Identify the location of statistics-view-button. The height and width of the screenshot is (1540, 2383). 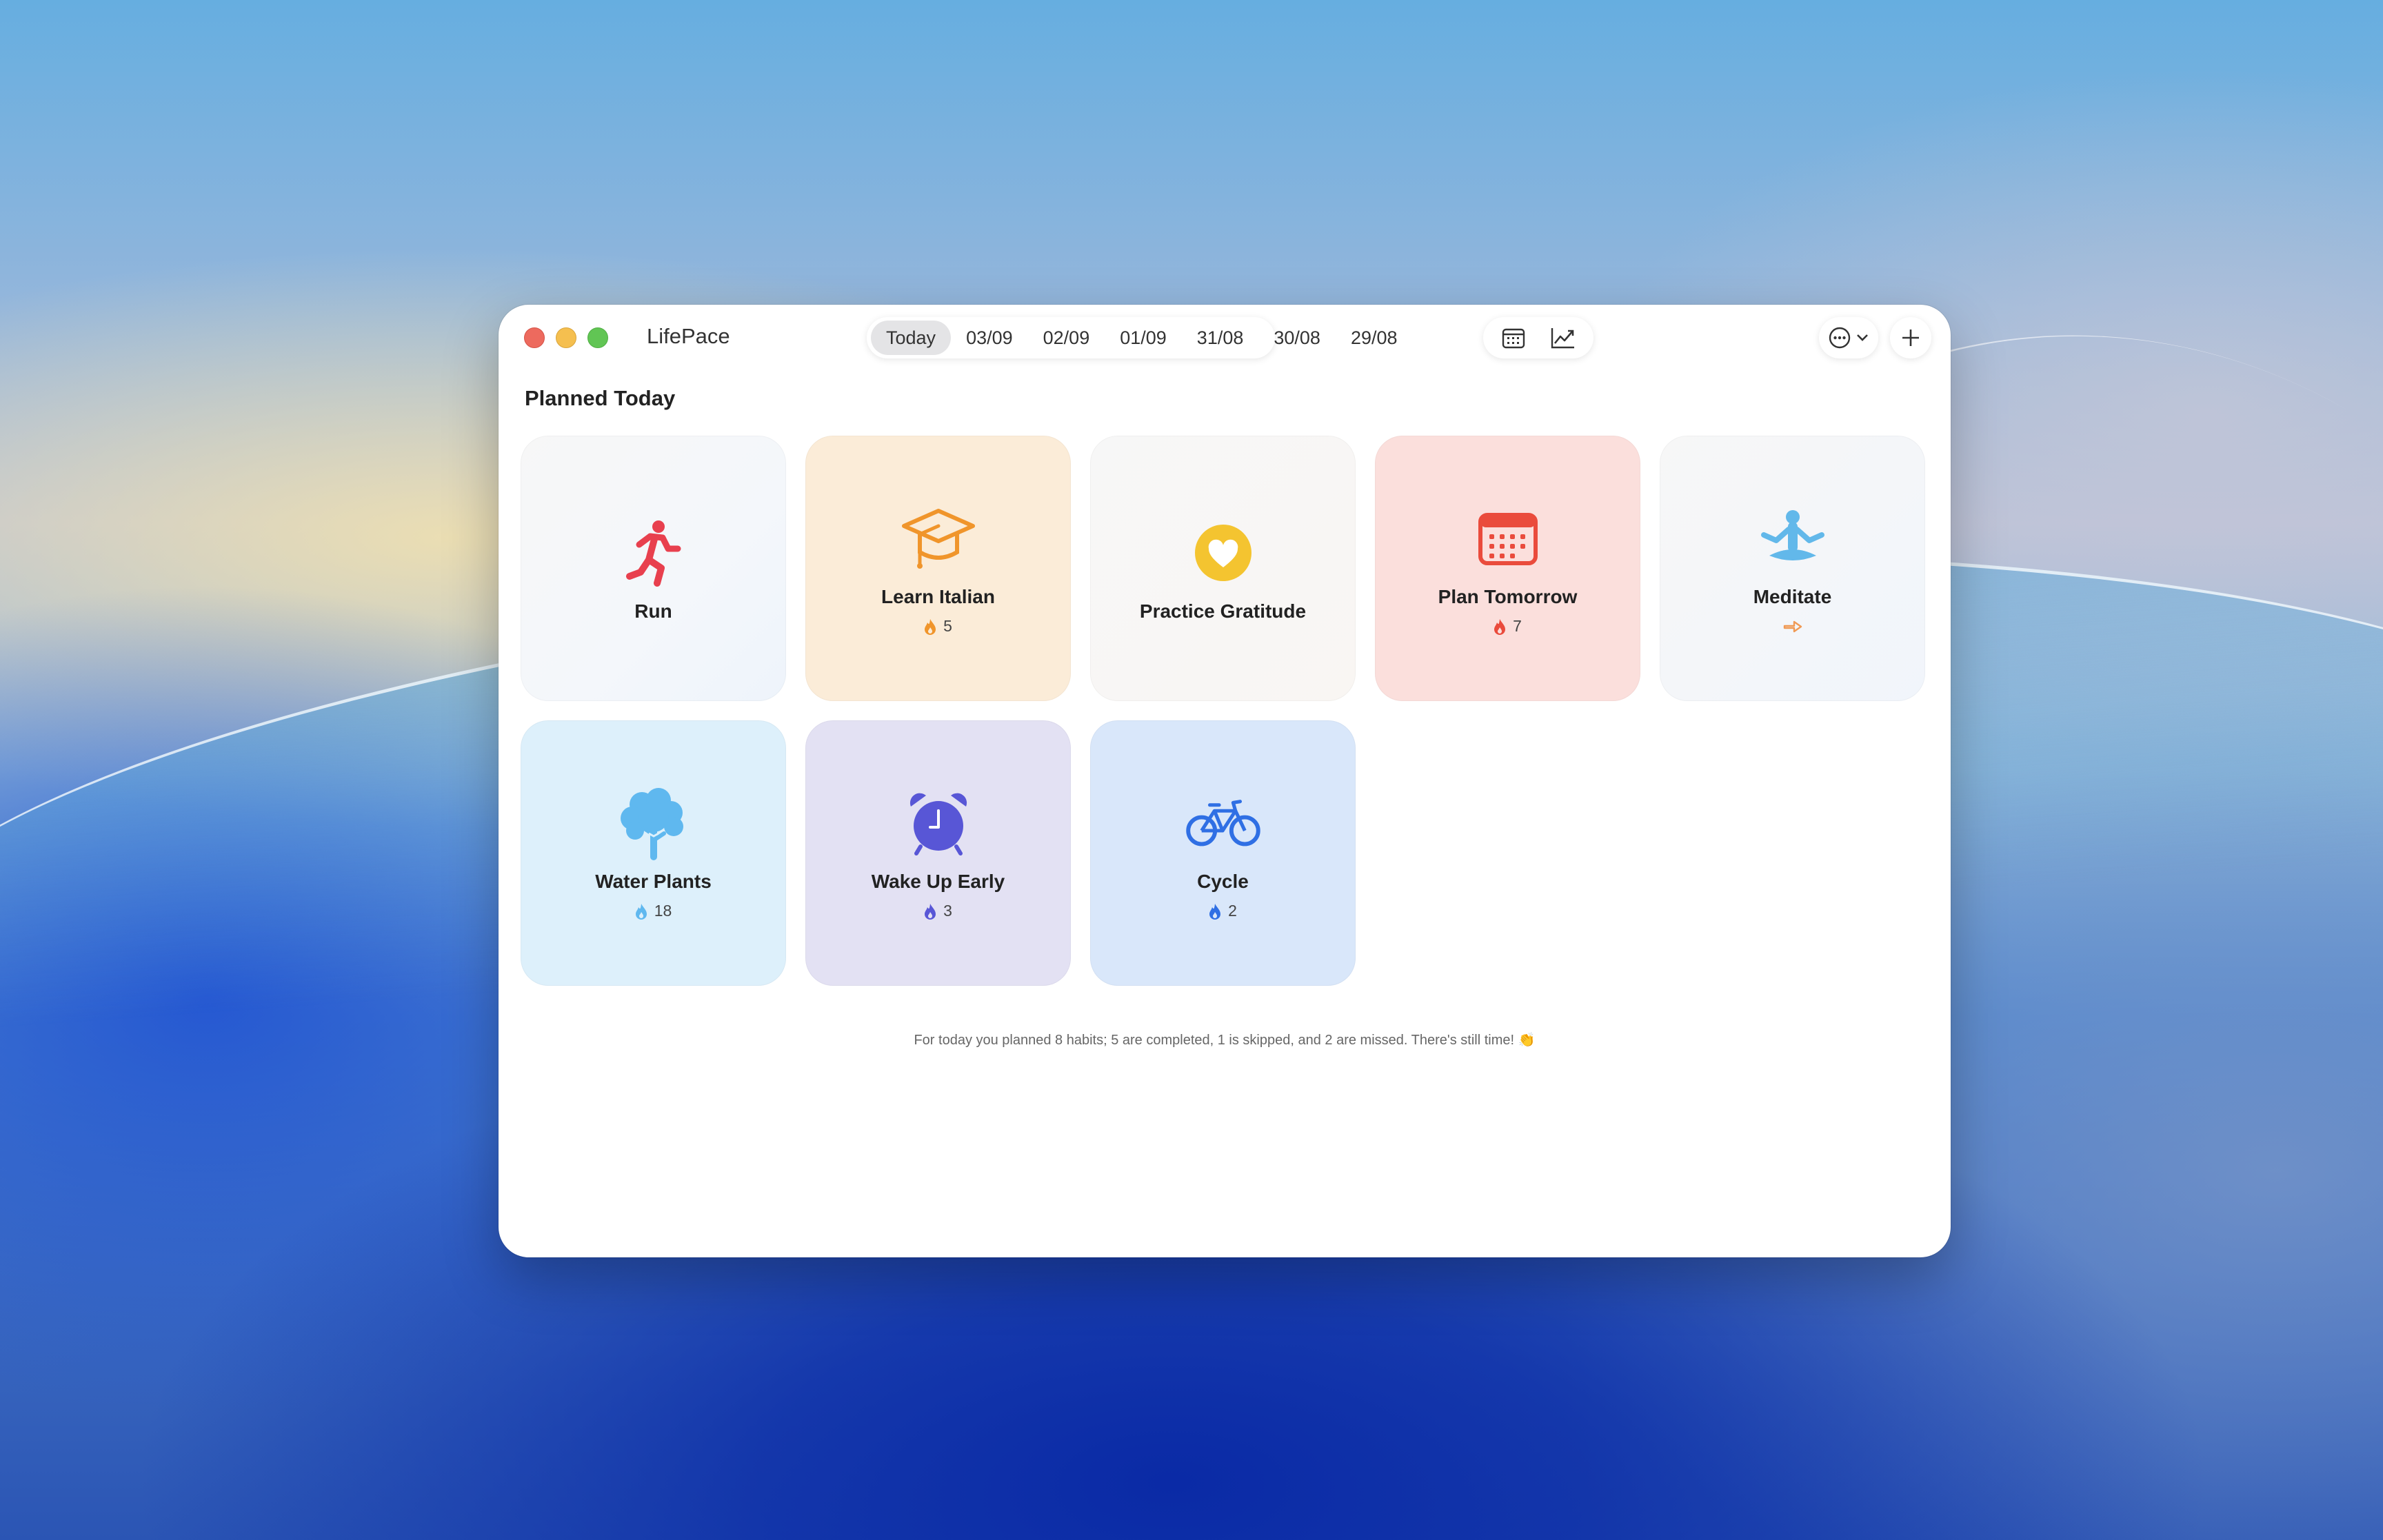
(1563, 338).